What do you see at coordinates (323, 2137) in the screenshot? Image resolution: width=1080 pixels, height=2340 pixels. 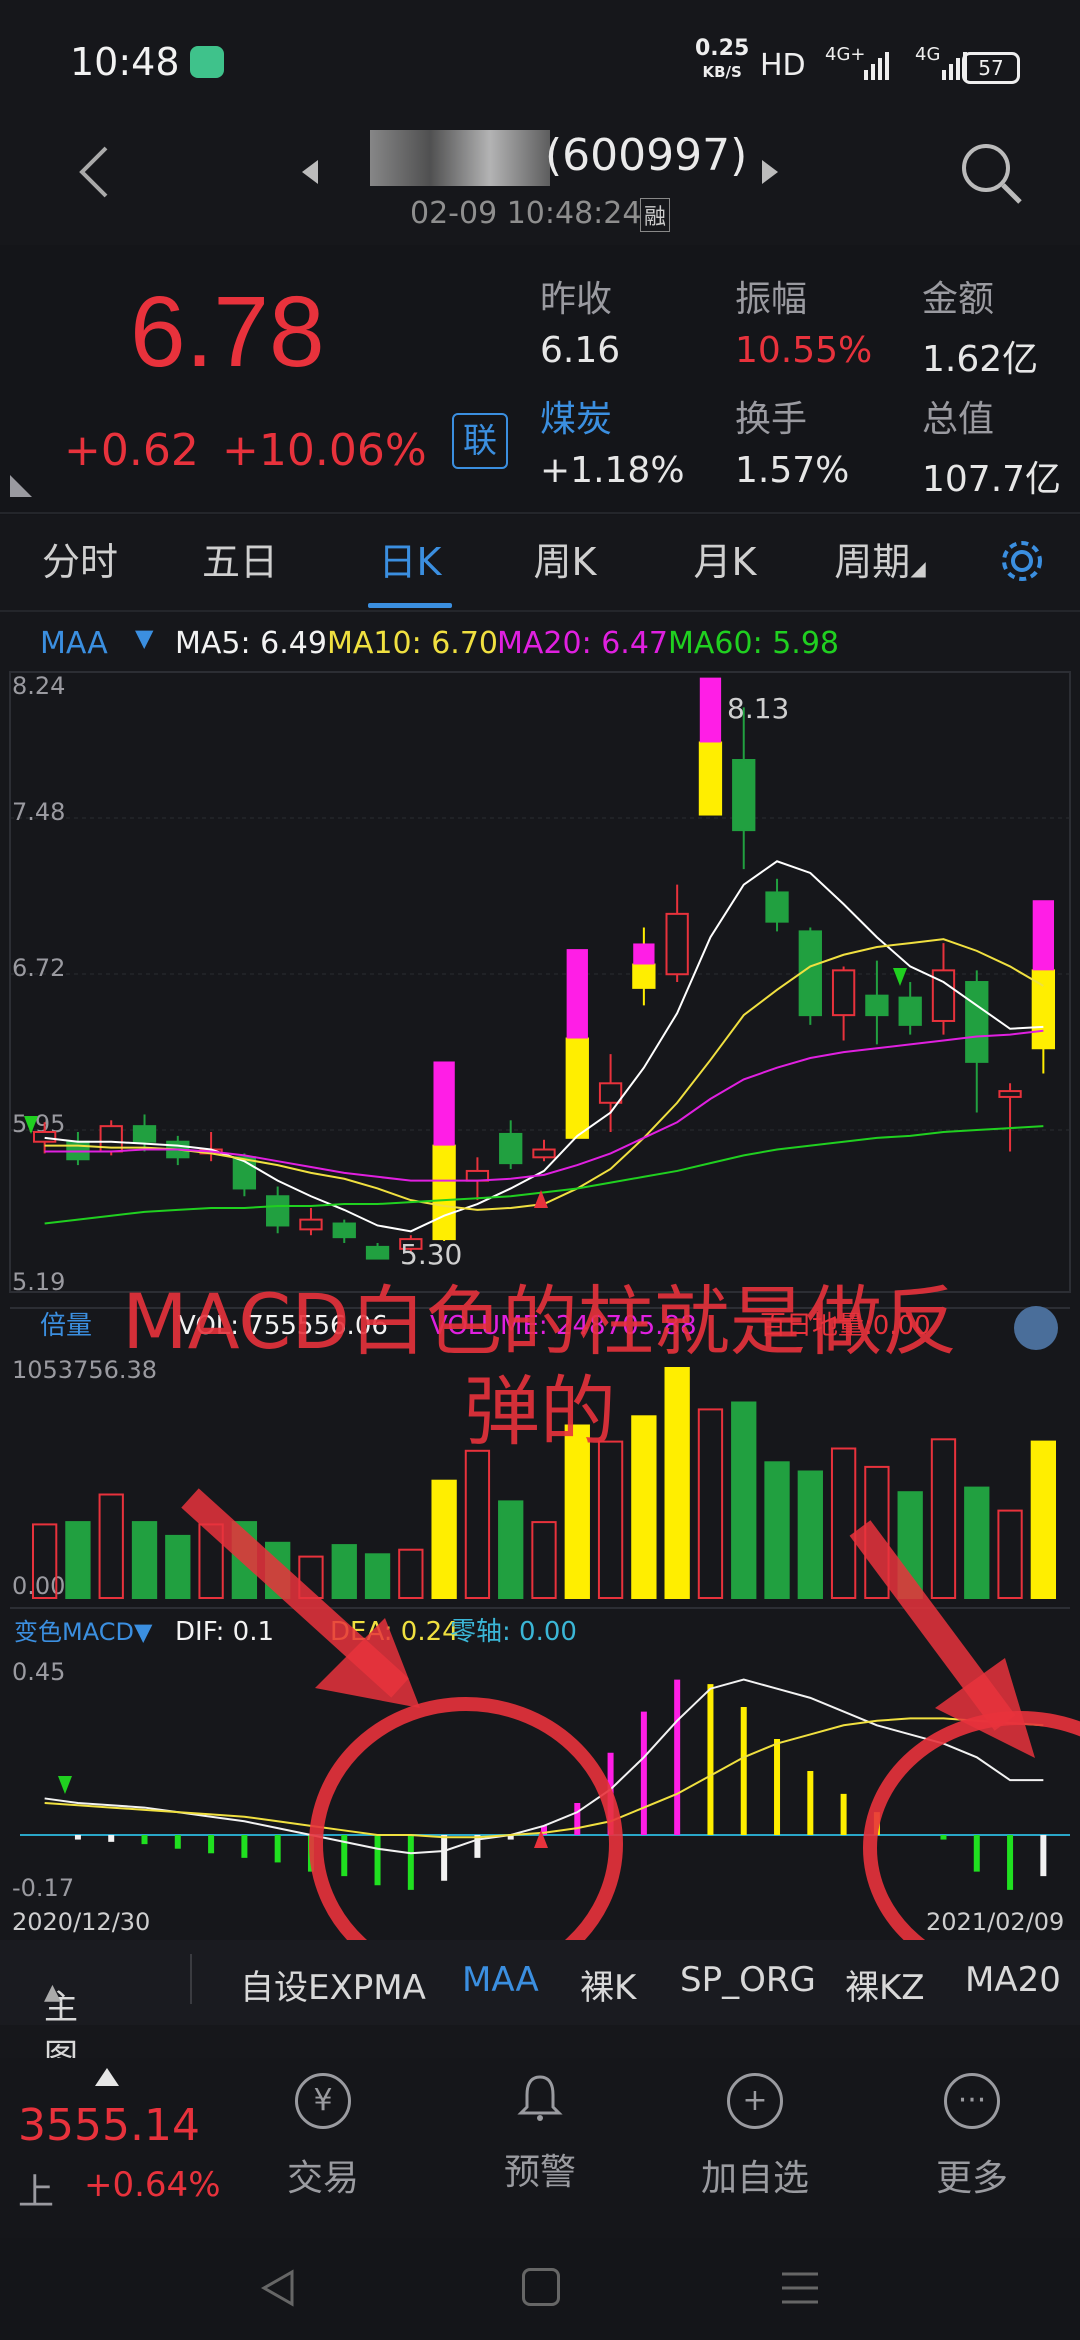 I see `nav-trade: ¥ 交易` at bounding box center [323, 2137].